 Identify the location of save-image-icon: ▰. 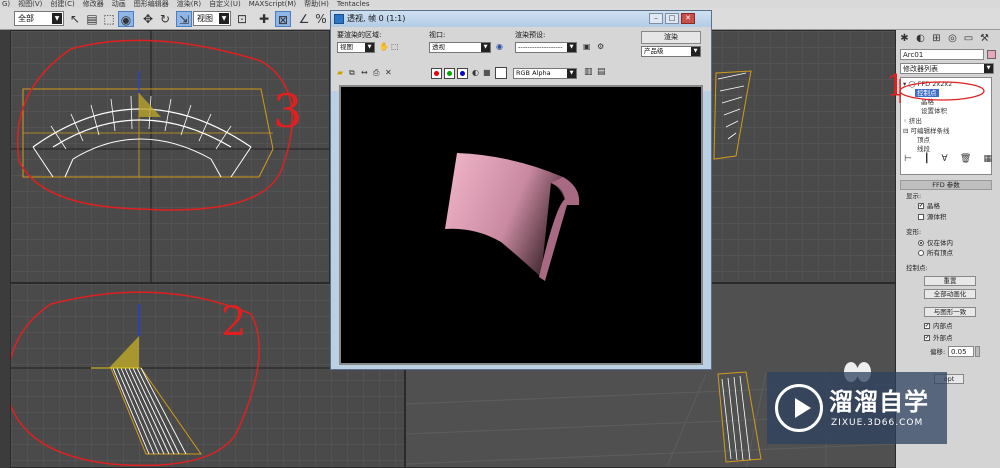
(340, 72).